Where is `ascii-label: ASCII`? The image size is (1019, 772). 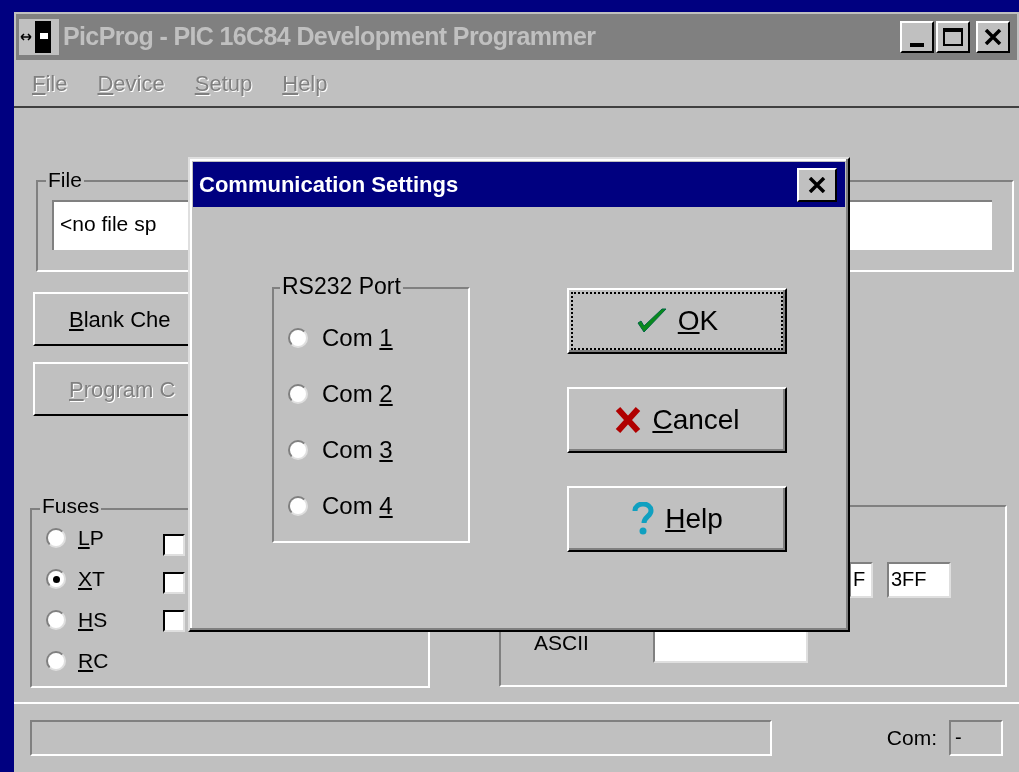 ascii-label: ASCII is located at coordinates (561, 643).